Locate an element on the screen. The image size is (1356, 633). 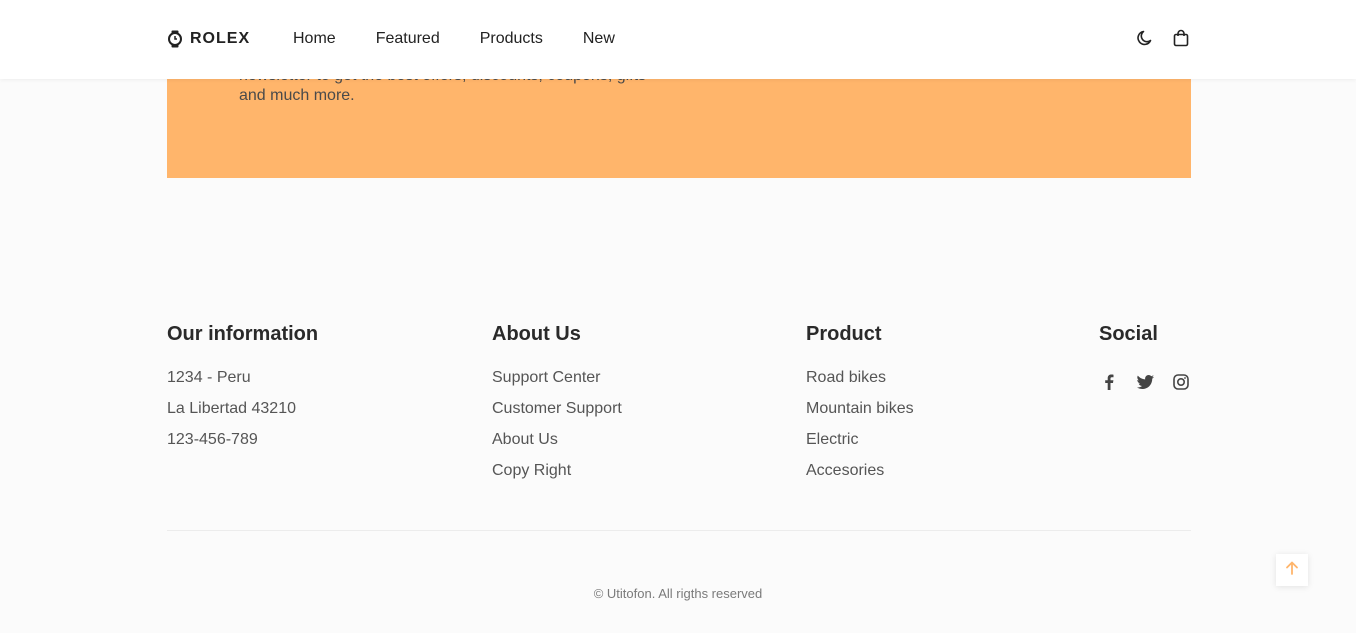
nav-featured: Featured is located at coordinates (408, 39).